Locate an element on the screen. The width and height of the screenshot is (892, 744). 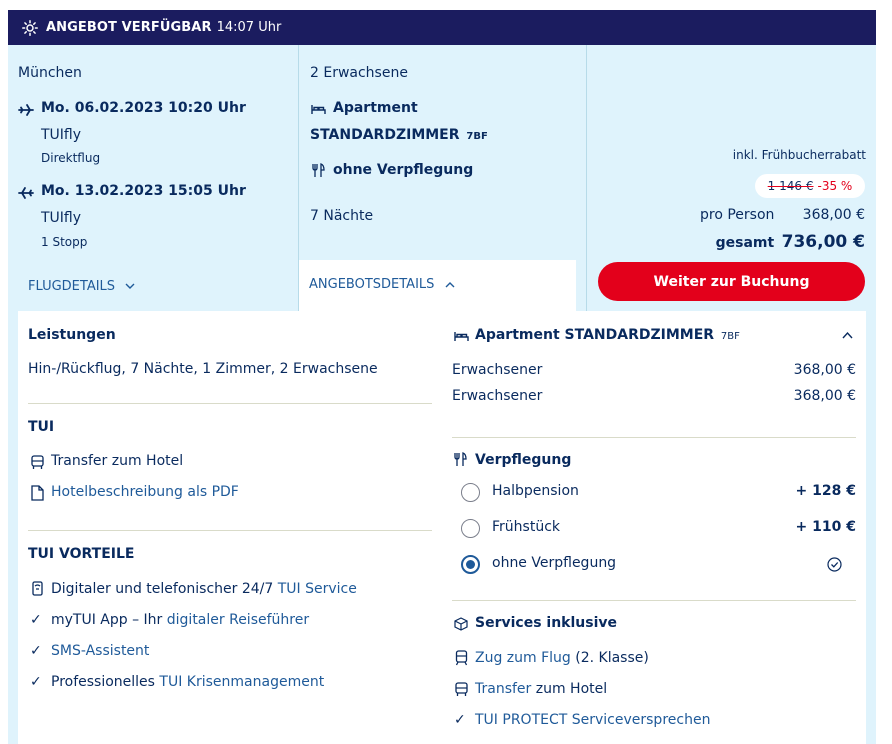
included-train: Zug zum Flug (2. Klasse) is located at coordinates (562, 658).